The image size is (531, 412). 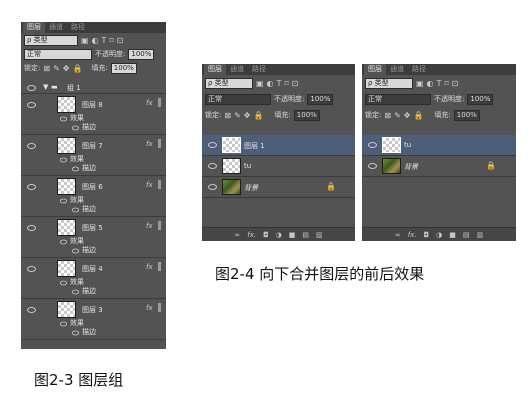 What do you see at coordinates (411, 167) in the screenshot?
I see `layer-name: 背景` at bounding box center [411, 167].